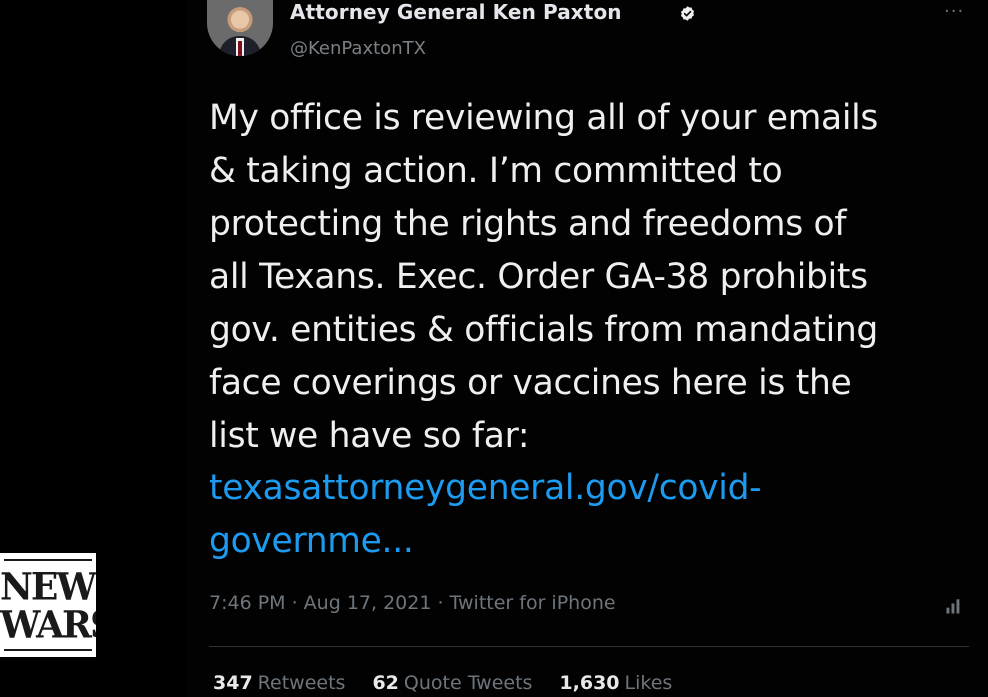 This screenshot has width=988, height=697. What do you see at coordinates (233, 683) in the screenshot?
I see `retweets-count: 347` at bounding box center [233, 683].